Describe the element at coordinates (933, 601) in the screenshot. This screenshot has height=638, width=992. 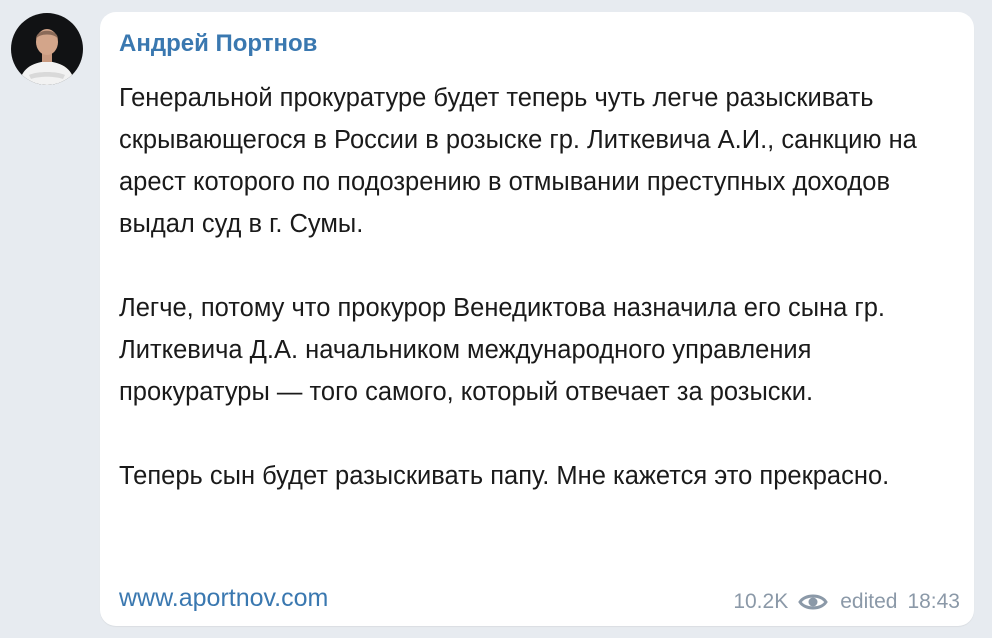
I see `message-time: 18:43` at that location.